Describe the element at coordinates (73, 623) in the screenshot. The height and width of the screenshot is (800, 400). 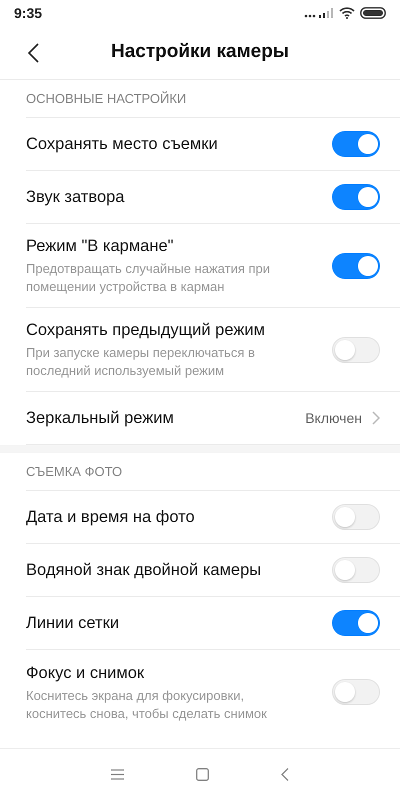
I see `setting-label: Линии сетки` at that location.